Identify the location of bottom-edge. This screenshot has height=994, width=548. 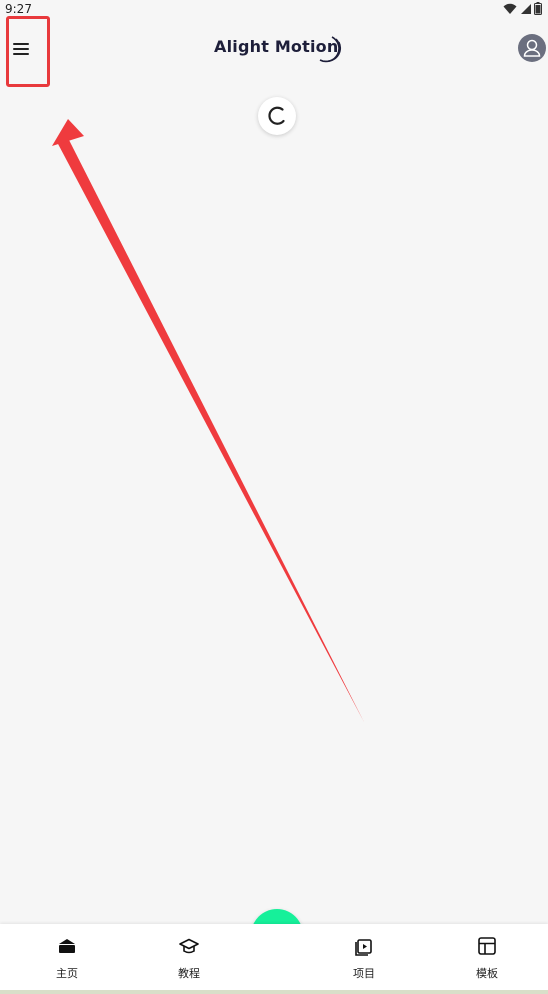
(274, 992).